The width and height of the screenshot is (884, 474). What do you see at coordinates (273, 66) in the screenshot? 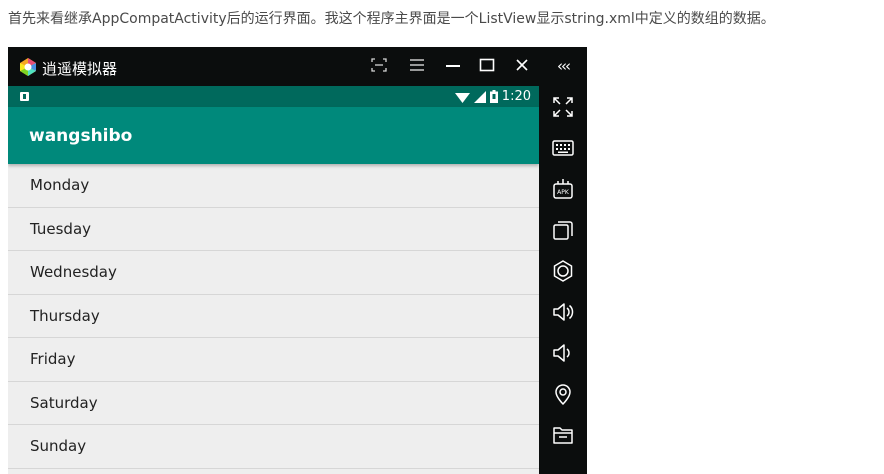
I see `emulator-titlebar: 逍遥模拟器` at bounding box center [273, 66].